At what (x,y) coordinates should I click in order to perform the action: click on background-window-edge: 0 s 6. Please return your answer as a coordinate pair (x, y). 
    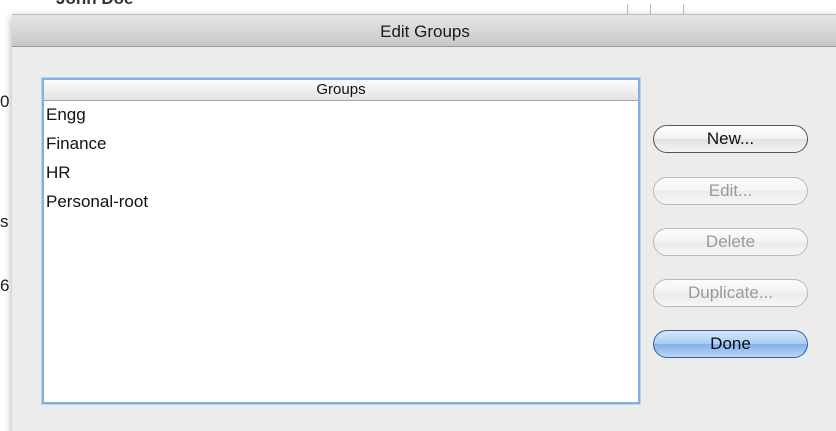
    Looking at the image, I should click on (6, 215).